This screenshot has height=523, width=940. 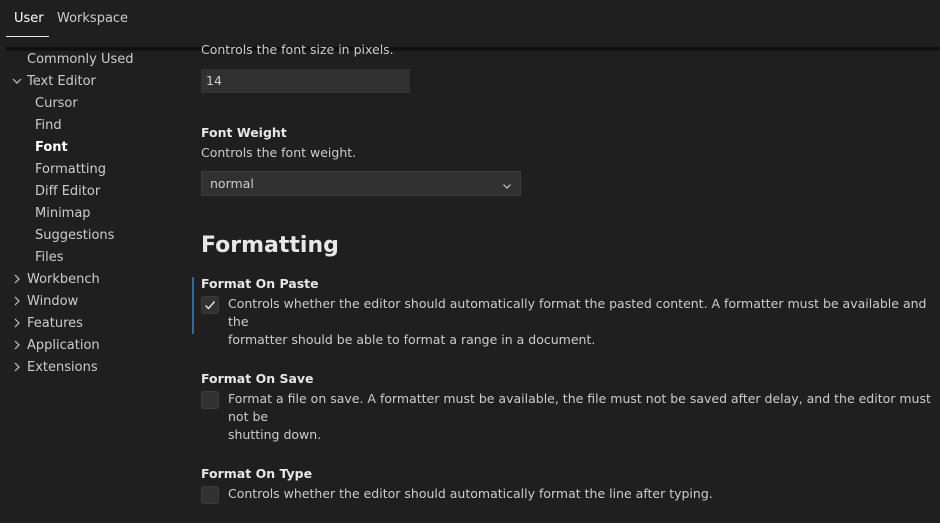 What do you see at coordinates (470, 25) in the screenshot?
I see `settings-scope-tabs: User Workspace` at bounding box center [470, 25].